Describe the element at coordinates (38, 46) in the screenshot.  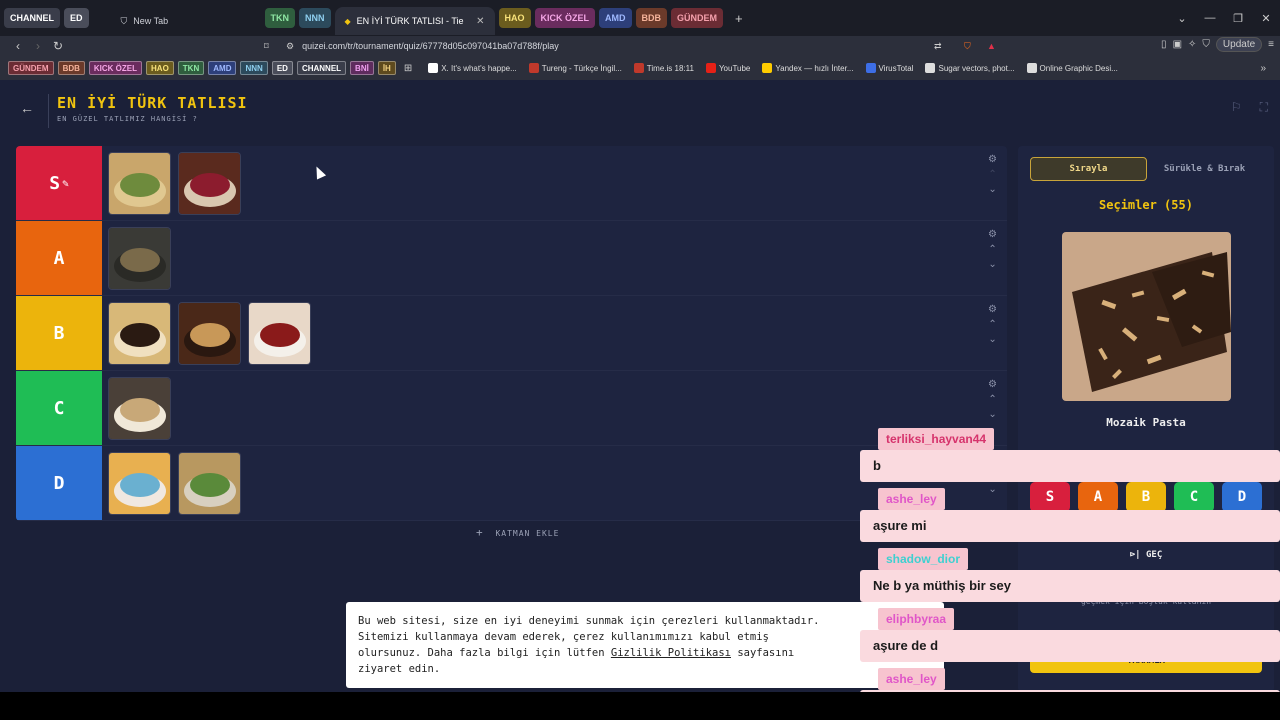
I see `forward-icon: ›` at that location.